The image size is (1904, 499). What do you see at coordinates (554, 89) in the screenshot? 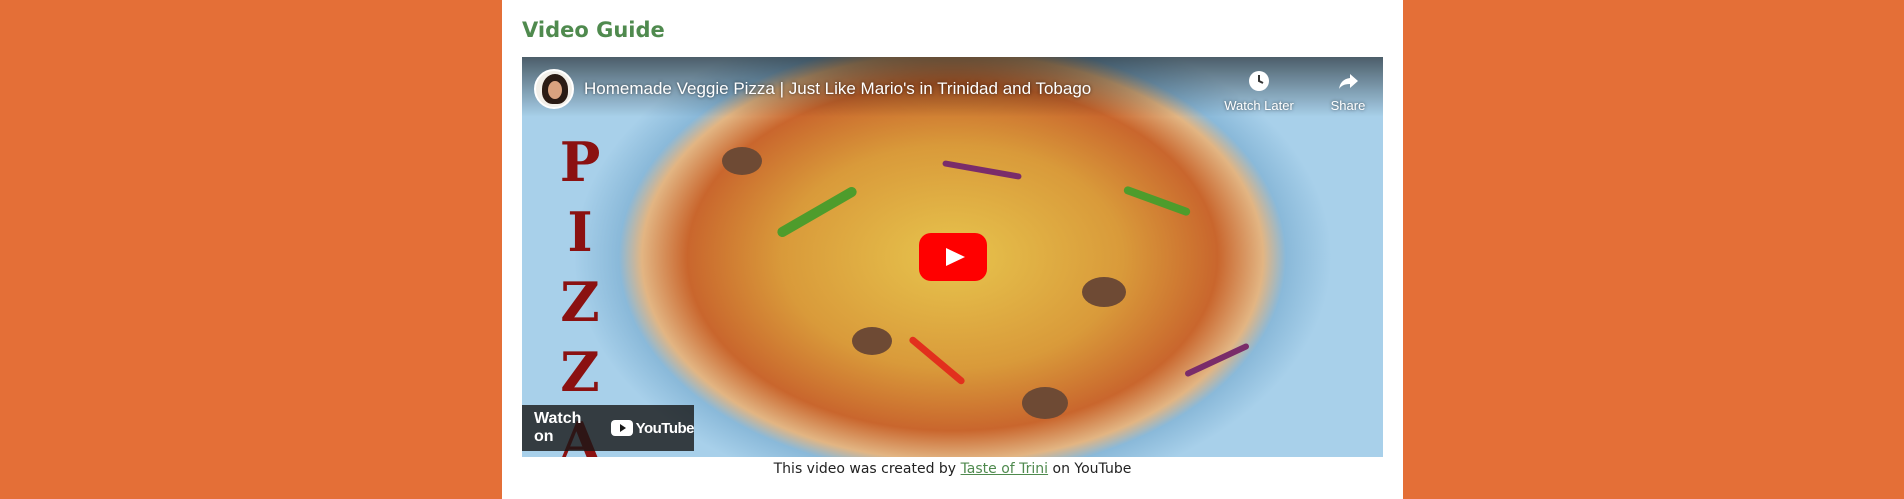
I see `channel-avatar` at bounding box center [554, 89].